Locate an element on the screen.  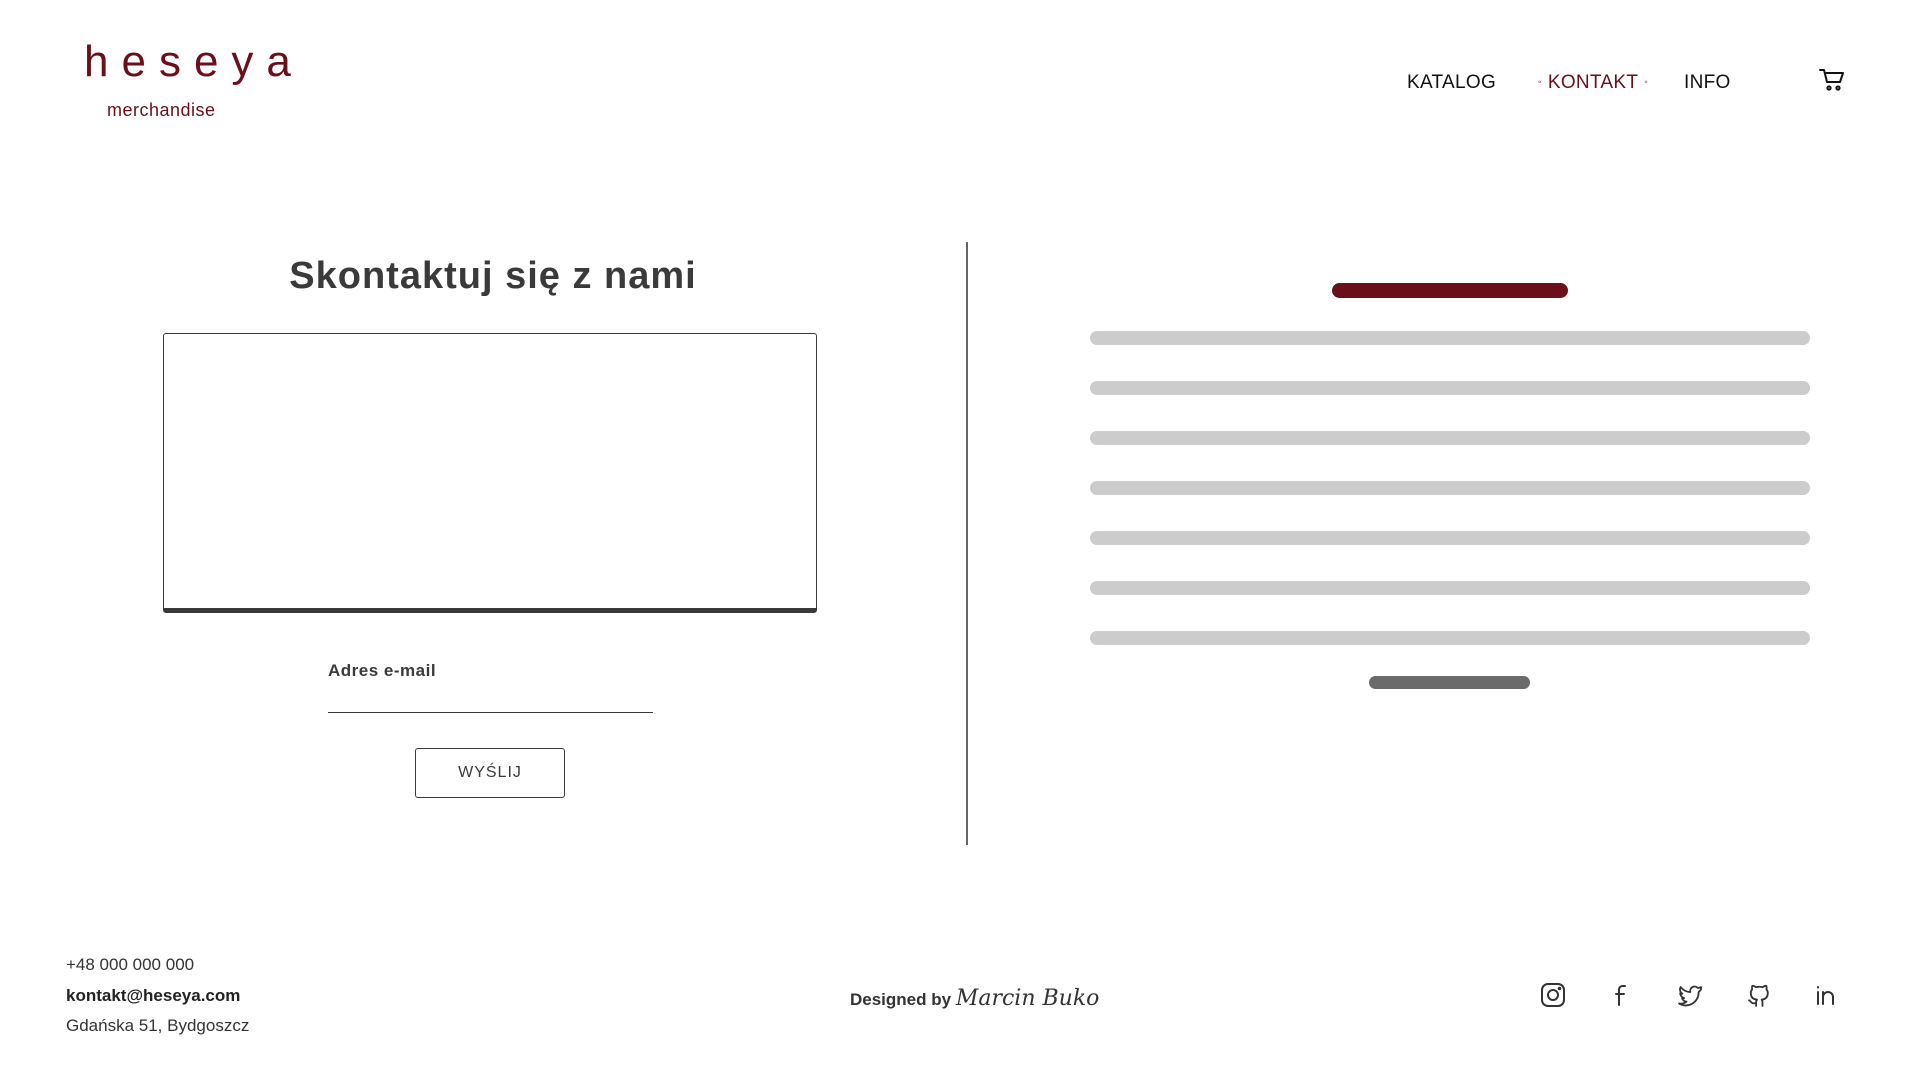
designed-by-label: Designed by is located at coordinates (901, 999).